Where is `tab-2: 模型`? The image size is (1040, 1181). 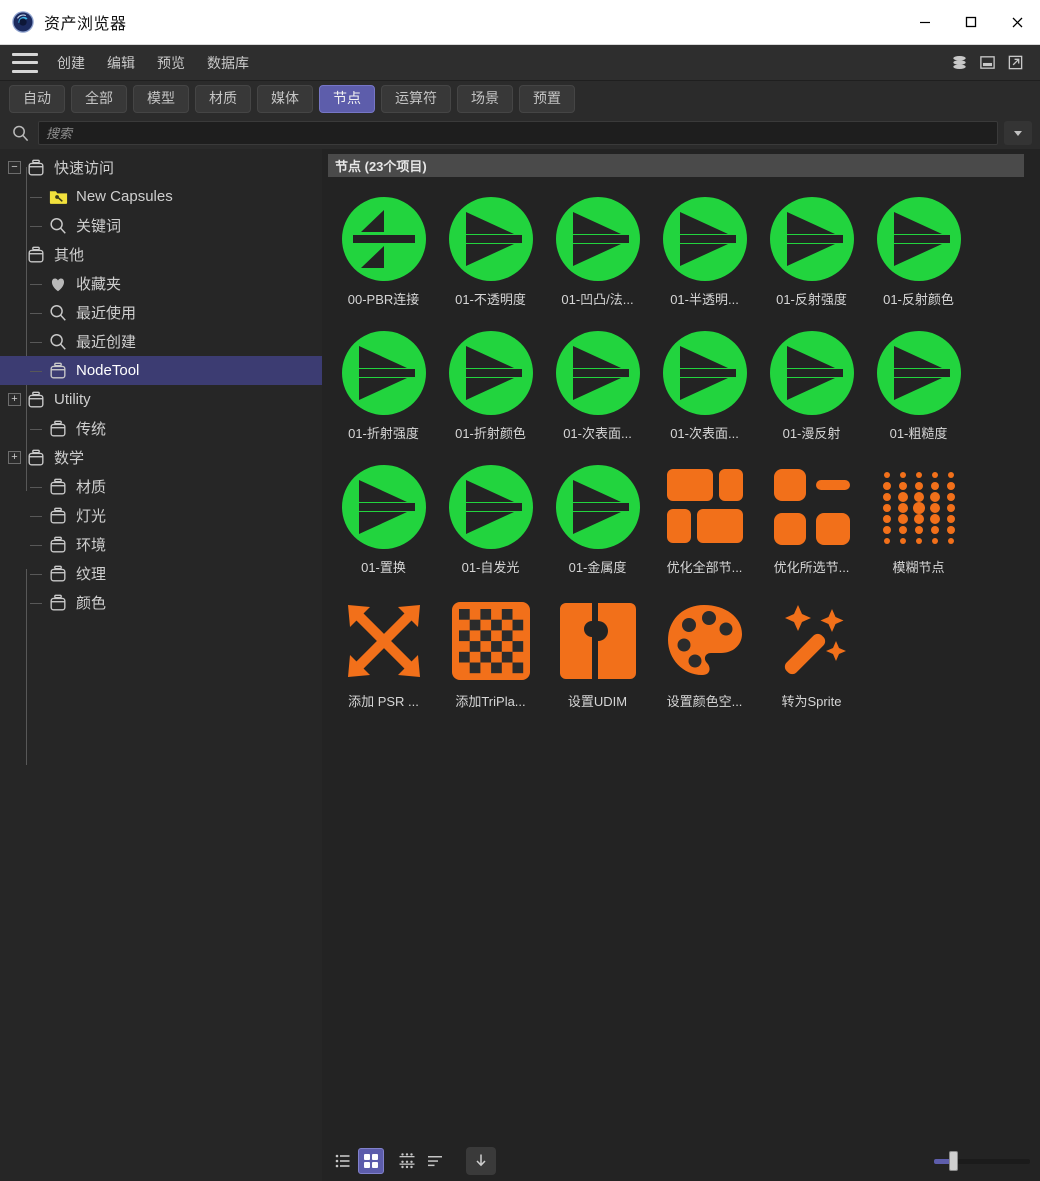 tab-2: 模型 is located at coordinates (161, 99).